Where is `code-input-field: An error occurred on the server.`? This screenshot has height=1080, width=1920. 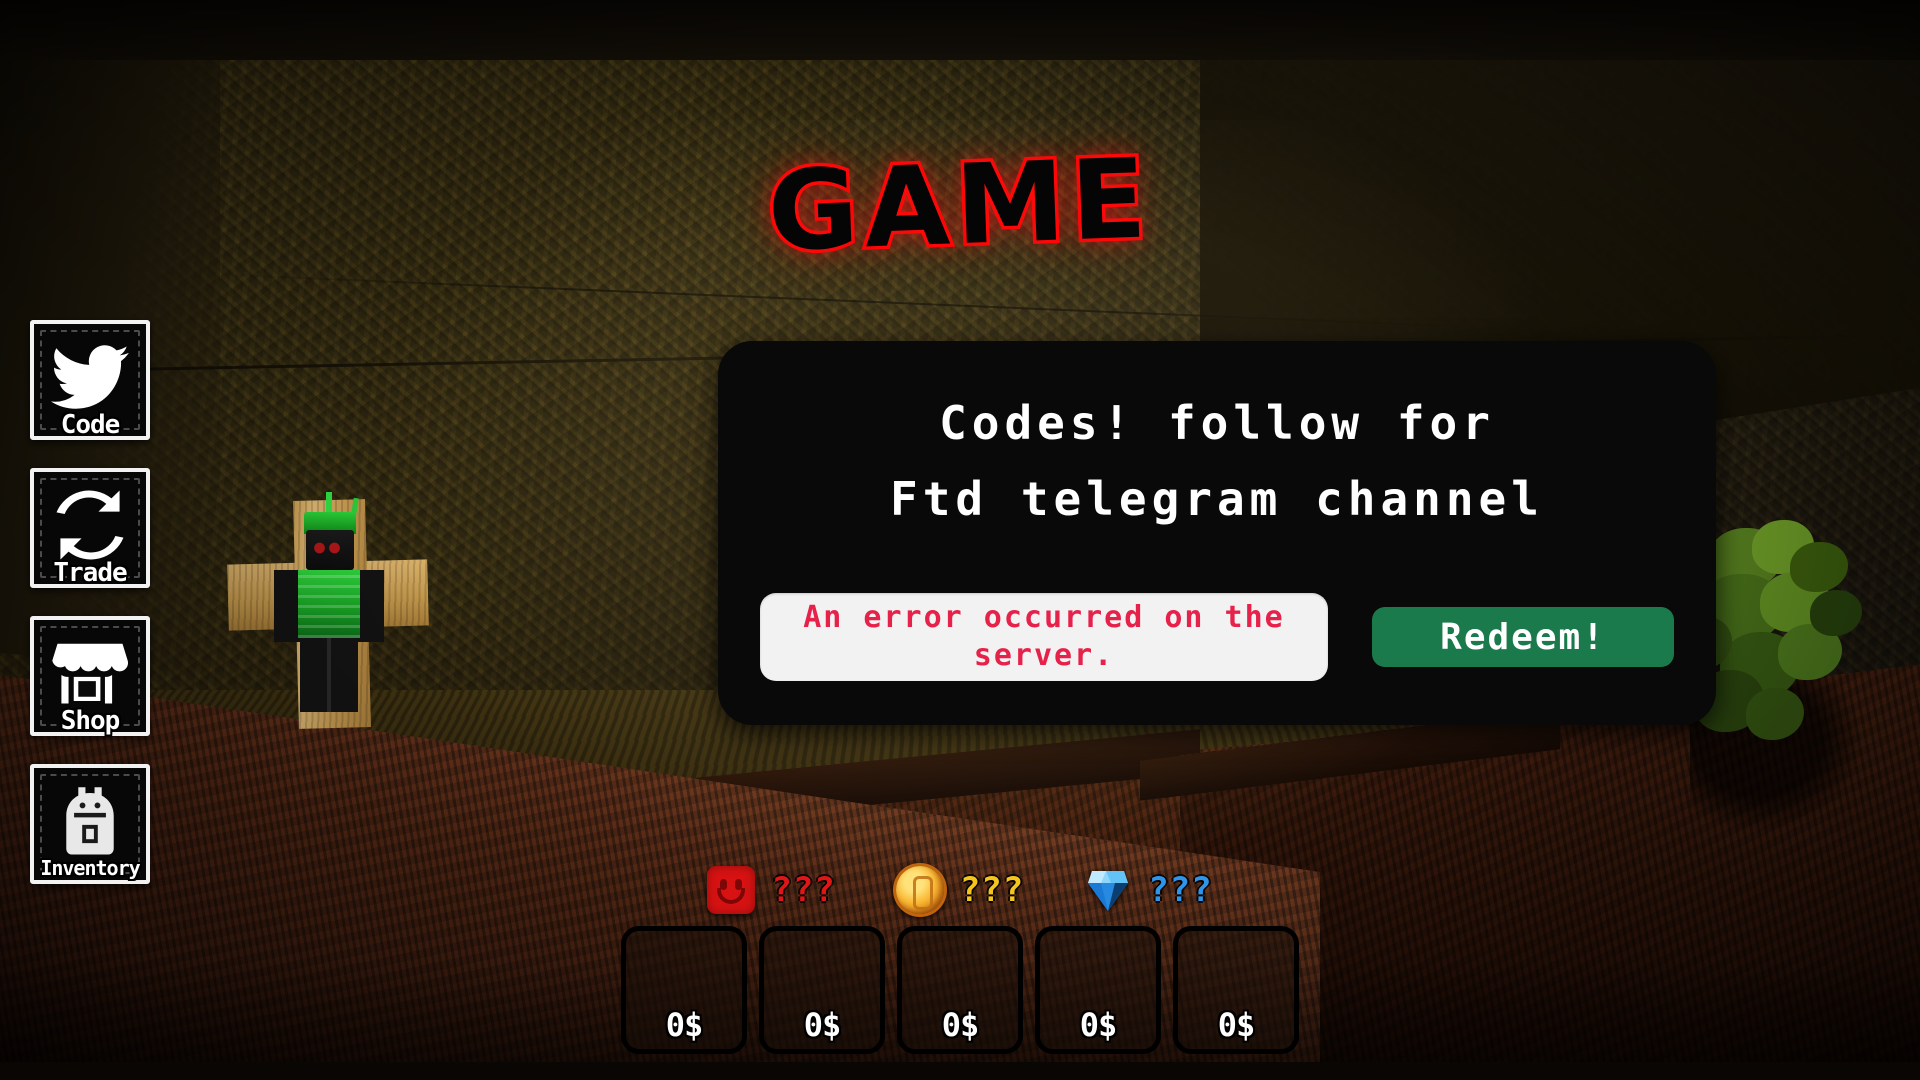
code-input-field: An error occurred on the server. is located at coordinates (1044, 637).